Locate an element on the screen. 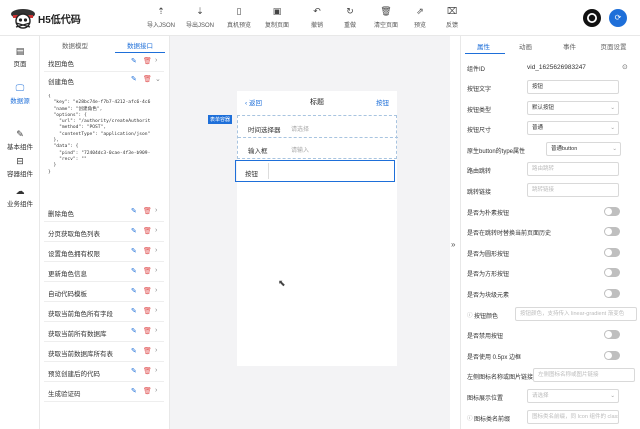 This screenshot has width=640, height=429. property-input: 按钮颜色，支持传入 linear-gradient 渐变色 is located at coordinates (576, 313).